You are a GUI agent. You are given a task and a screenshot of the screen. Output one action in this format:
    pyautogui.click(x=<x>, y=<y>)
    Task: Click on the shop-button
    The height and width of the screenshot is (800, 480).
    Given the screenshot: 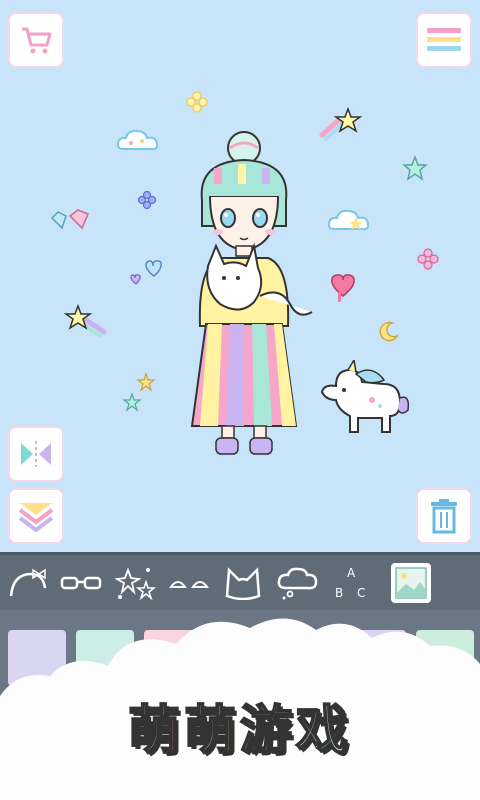 What is the action you would take?
    pyautogui.click(x=36, y=40)
    